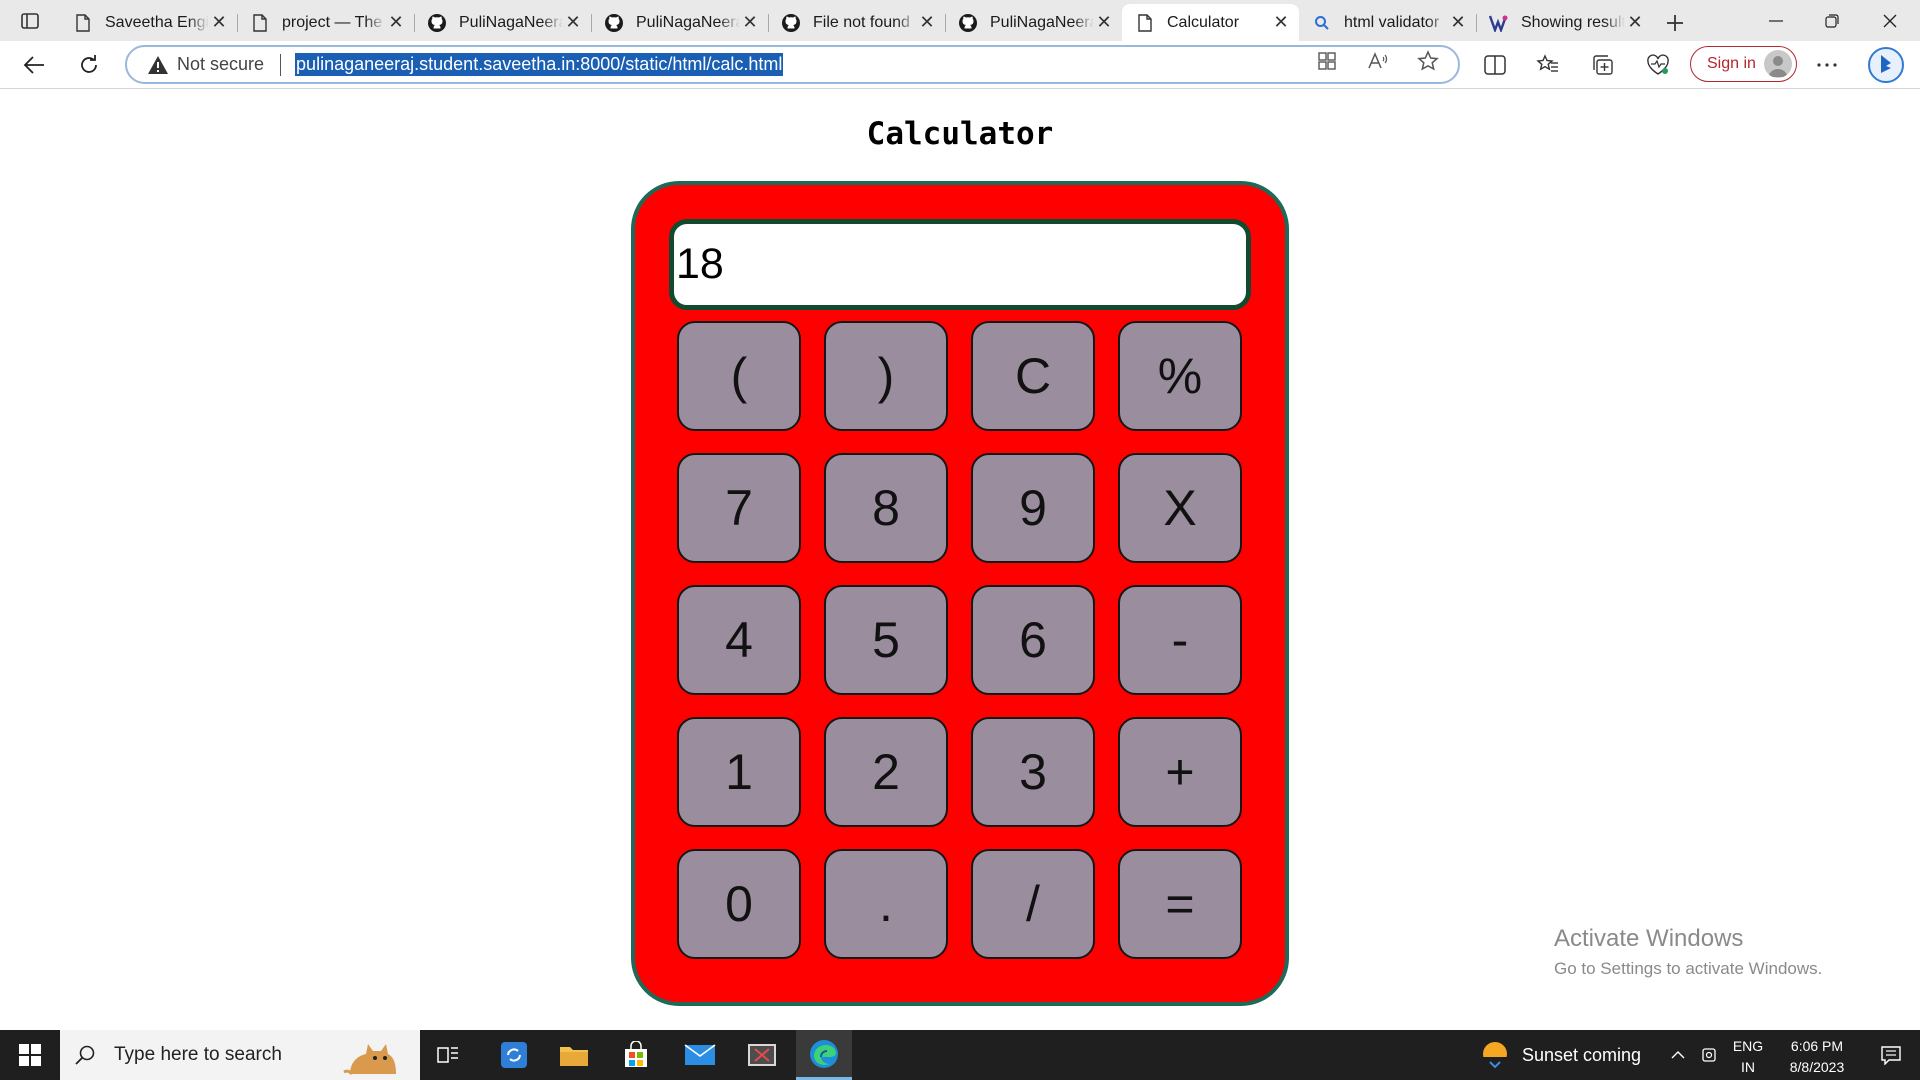  What do you see at coordinates (148, 22) in the screenshot?
I see `tab-0: Saveetha Engineering ✕` at bounding box center [148, 22].